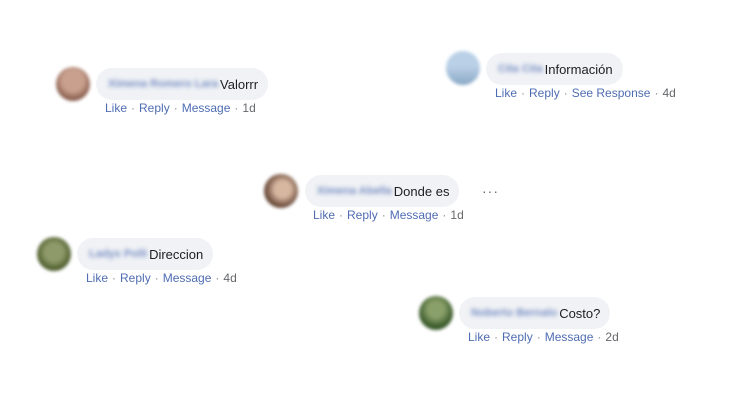  I want to click on comment-bubble: Ladys Polli Direccion, so click(145, 254).